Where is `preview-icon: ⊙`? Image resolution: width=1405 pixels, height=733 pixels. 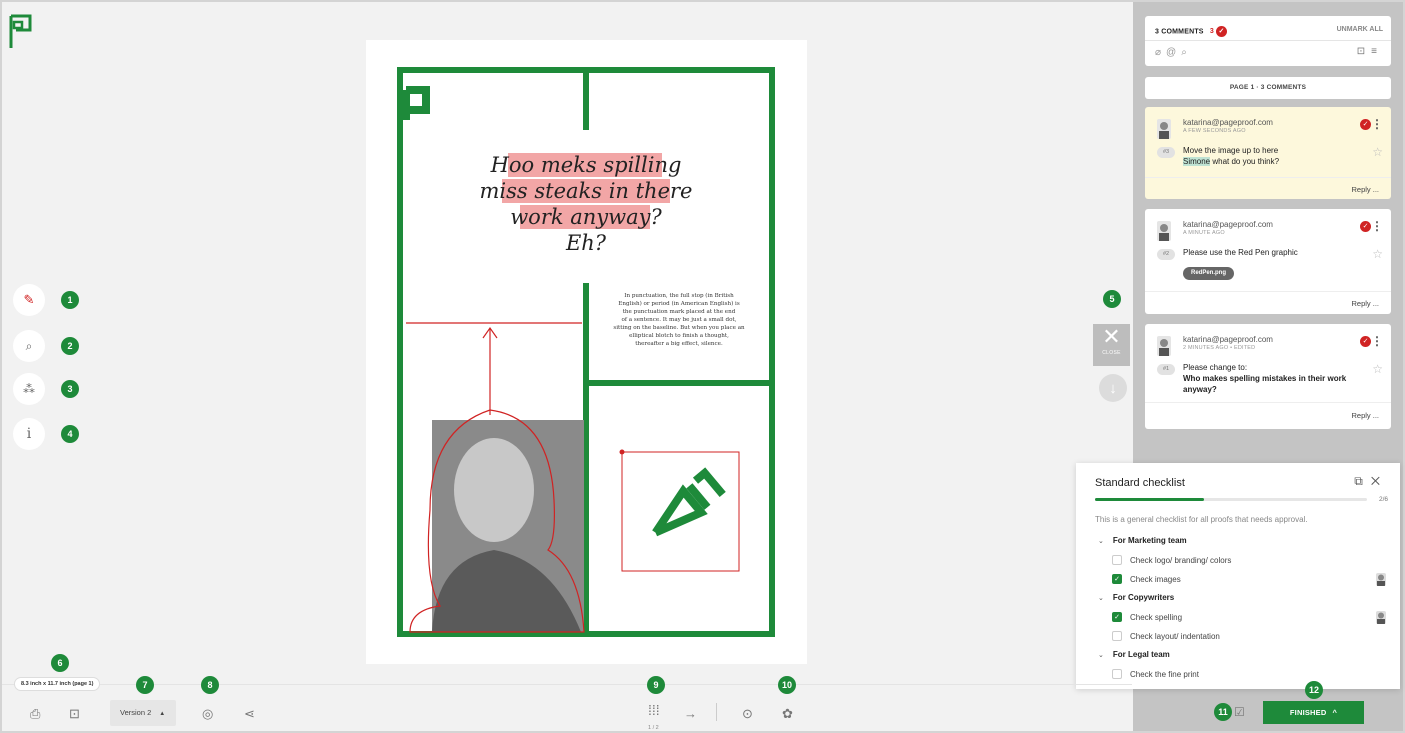
preview-icon: ⊙ is located at coordinates (747, 714).